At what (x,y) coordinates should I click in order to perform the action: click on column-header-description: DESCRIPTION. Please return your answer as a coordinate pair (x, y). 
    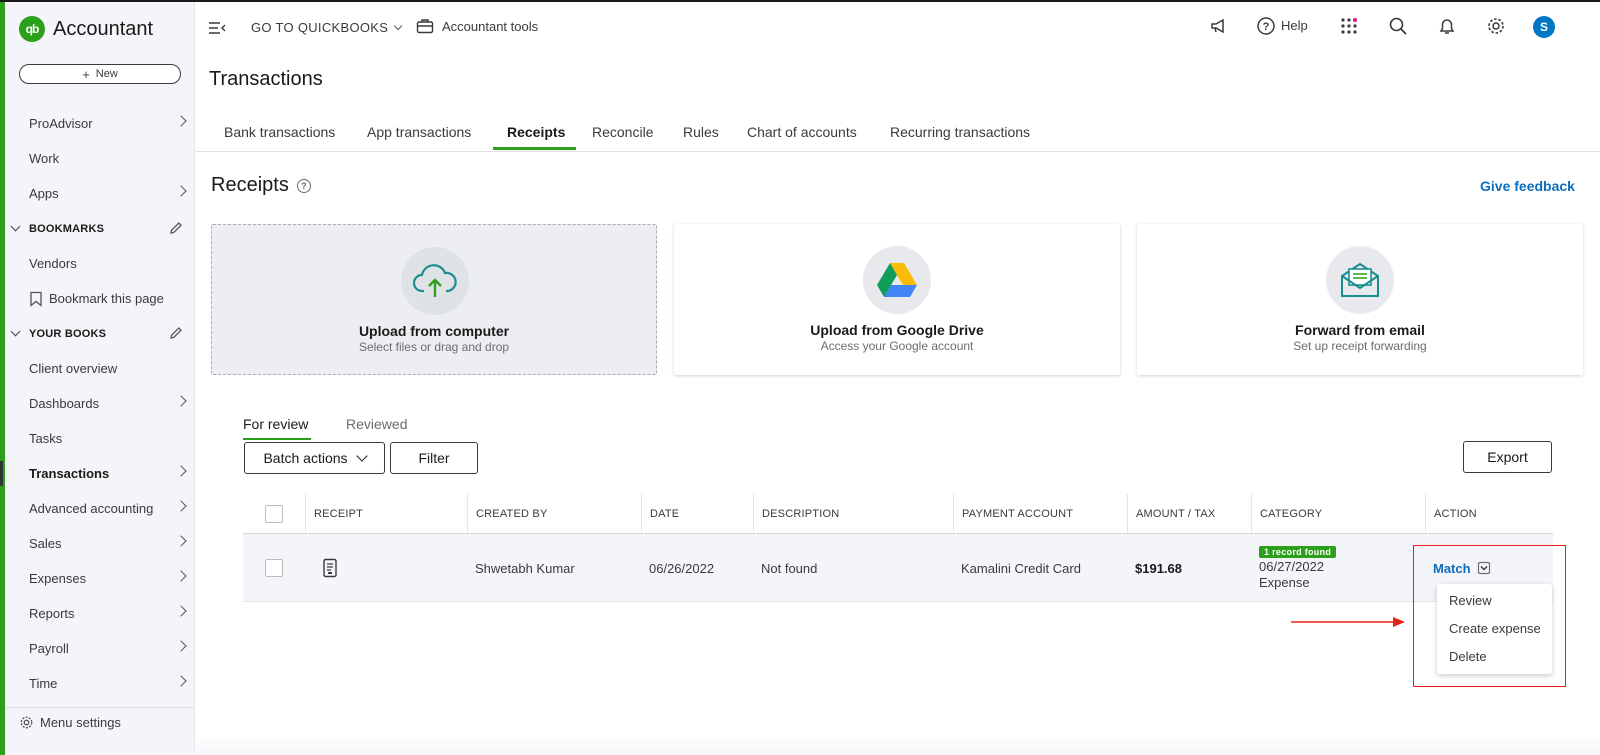
    Looking at the image, I should click on (853, 514).